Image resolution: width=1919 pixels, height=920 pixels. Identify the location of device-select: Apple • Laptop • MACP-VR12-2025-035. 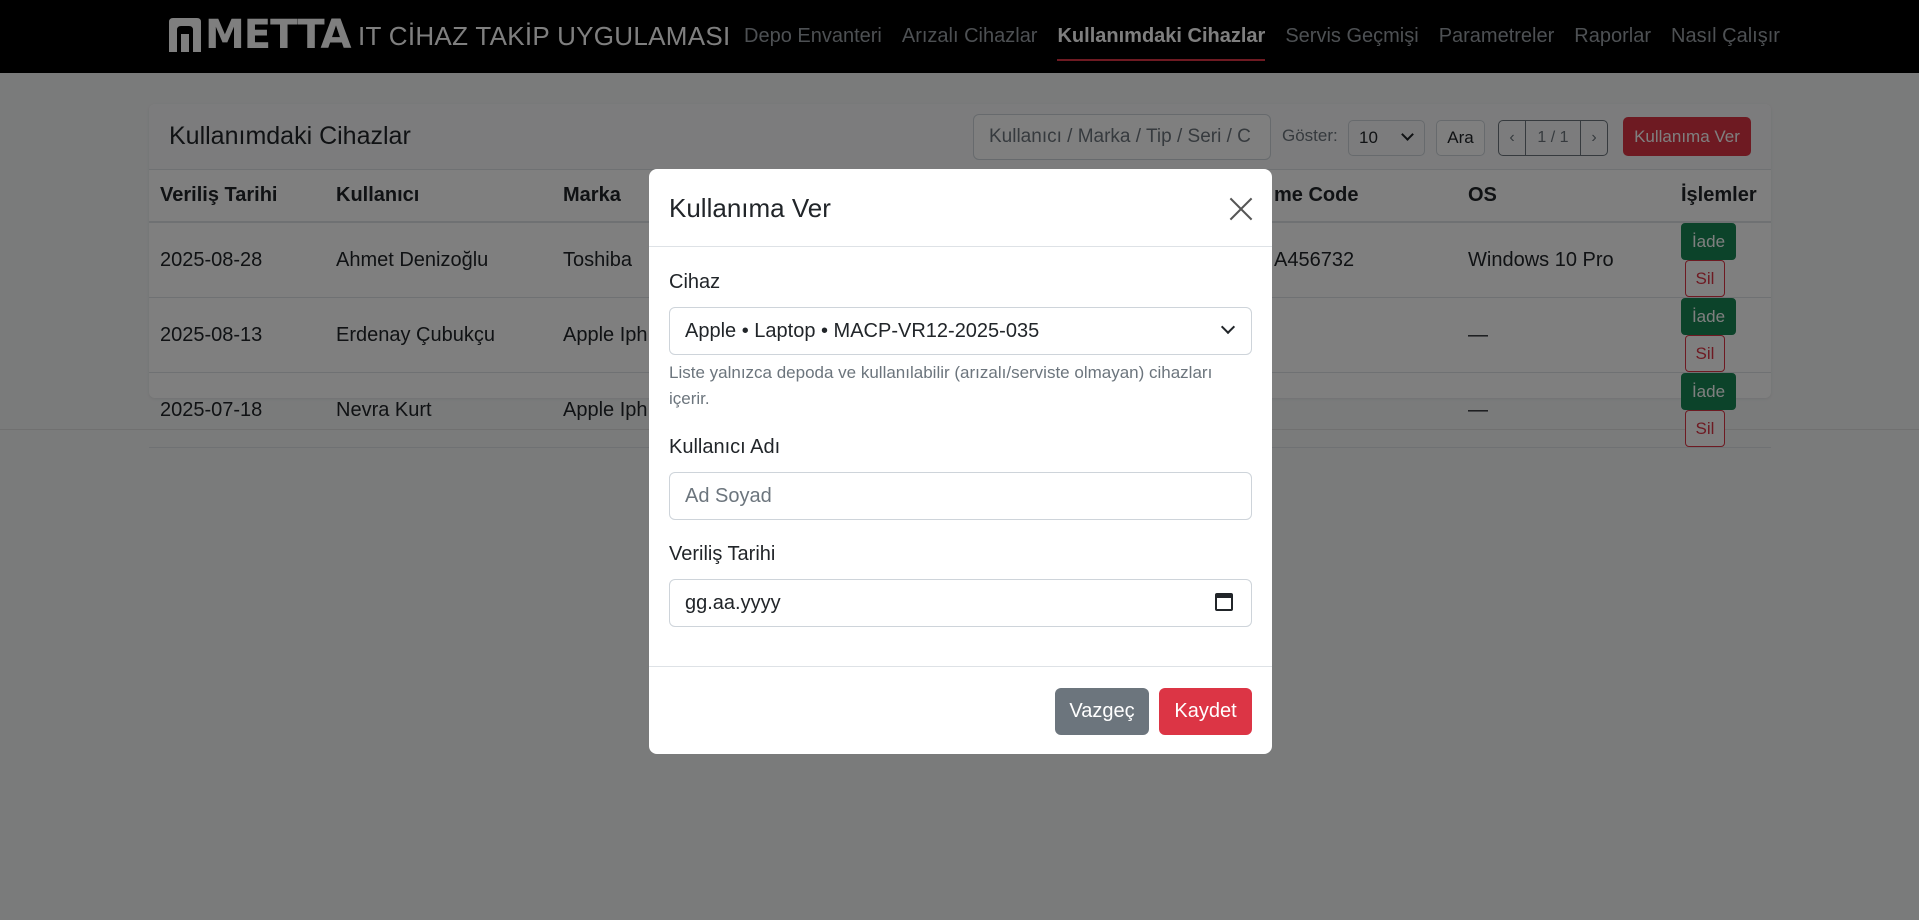
(960, 331).